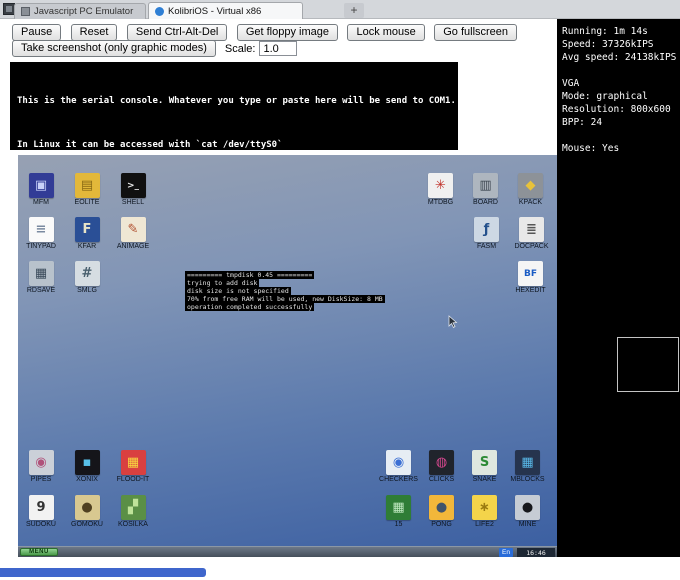 This screenshot has height=580, width=680. Describe the element at coordinates (530, 290) in the screenshot. I see `desktop-icon-label: HEXEDIT` at that location.